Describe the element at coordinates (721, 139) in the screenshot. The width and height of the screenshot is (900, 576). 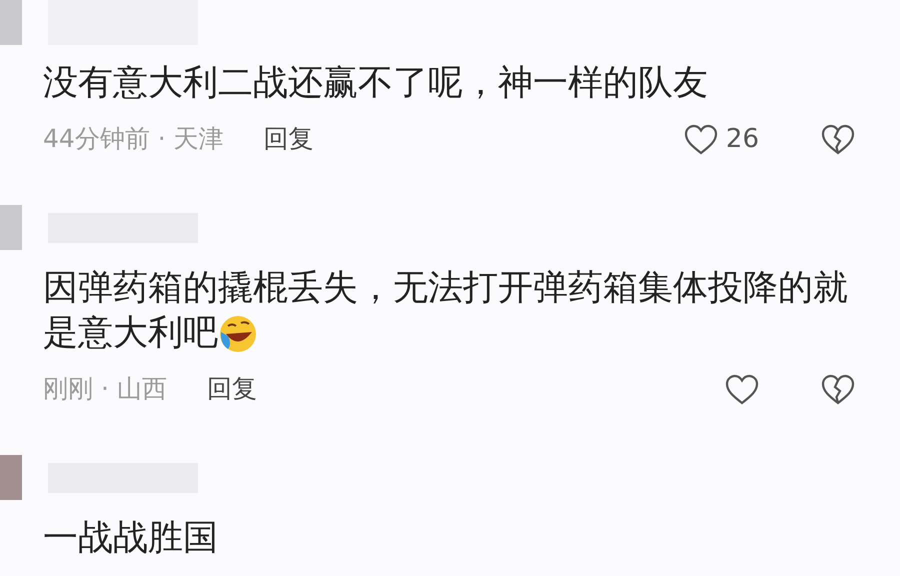
I see `like-button: 26` at that location.